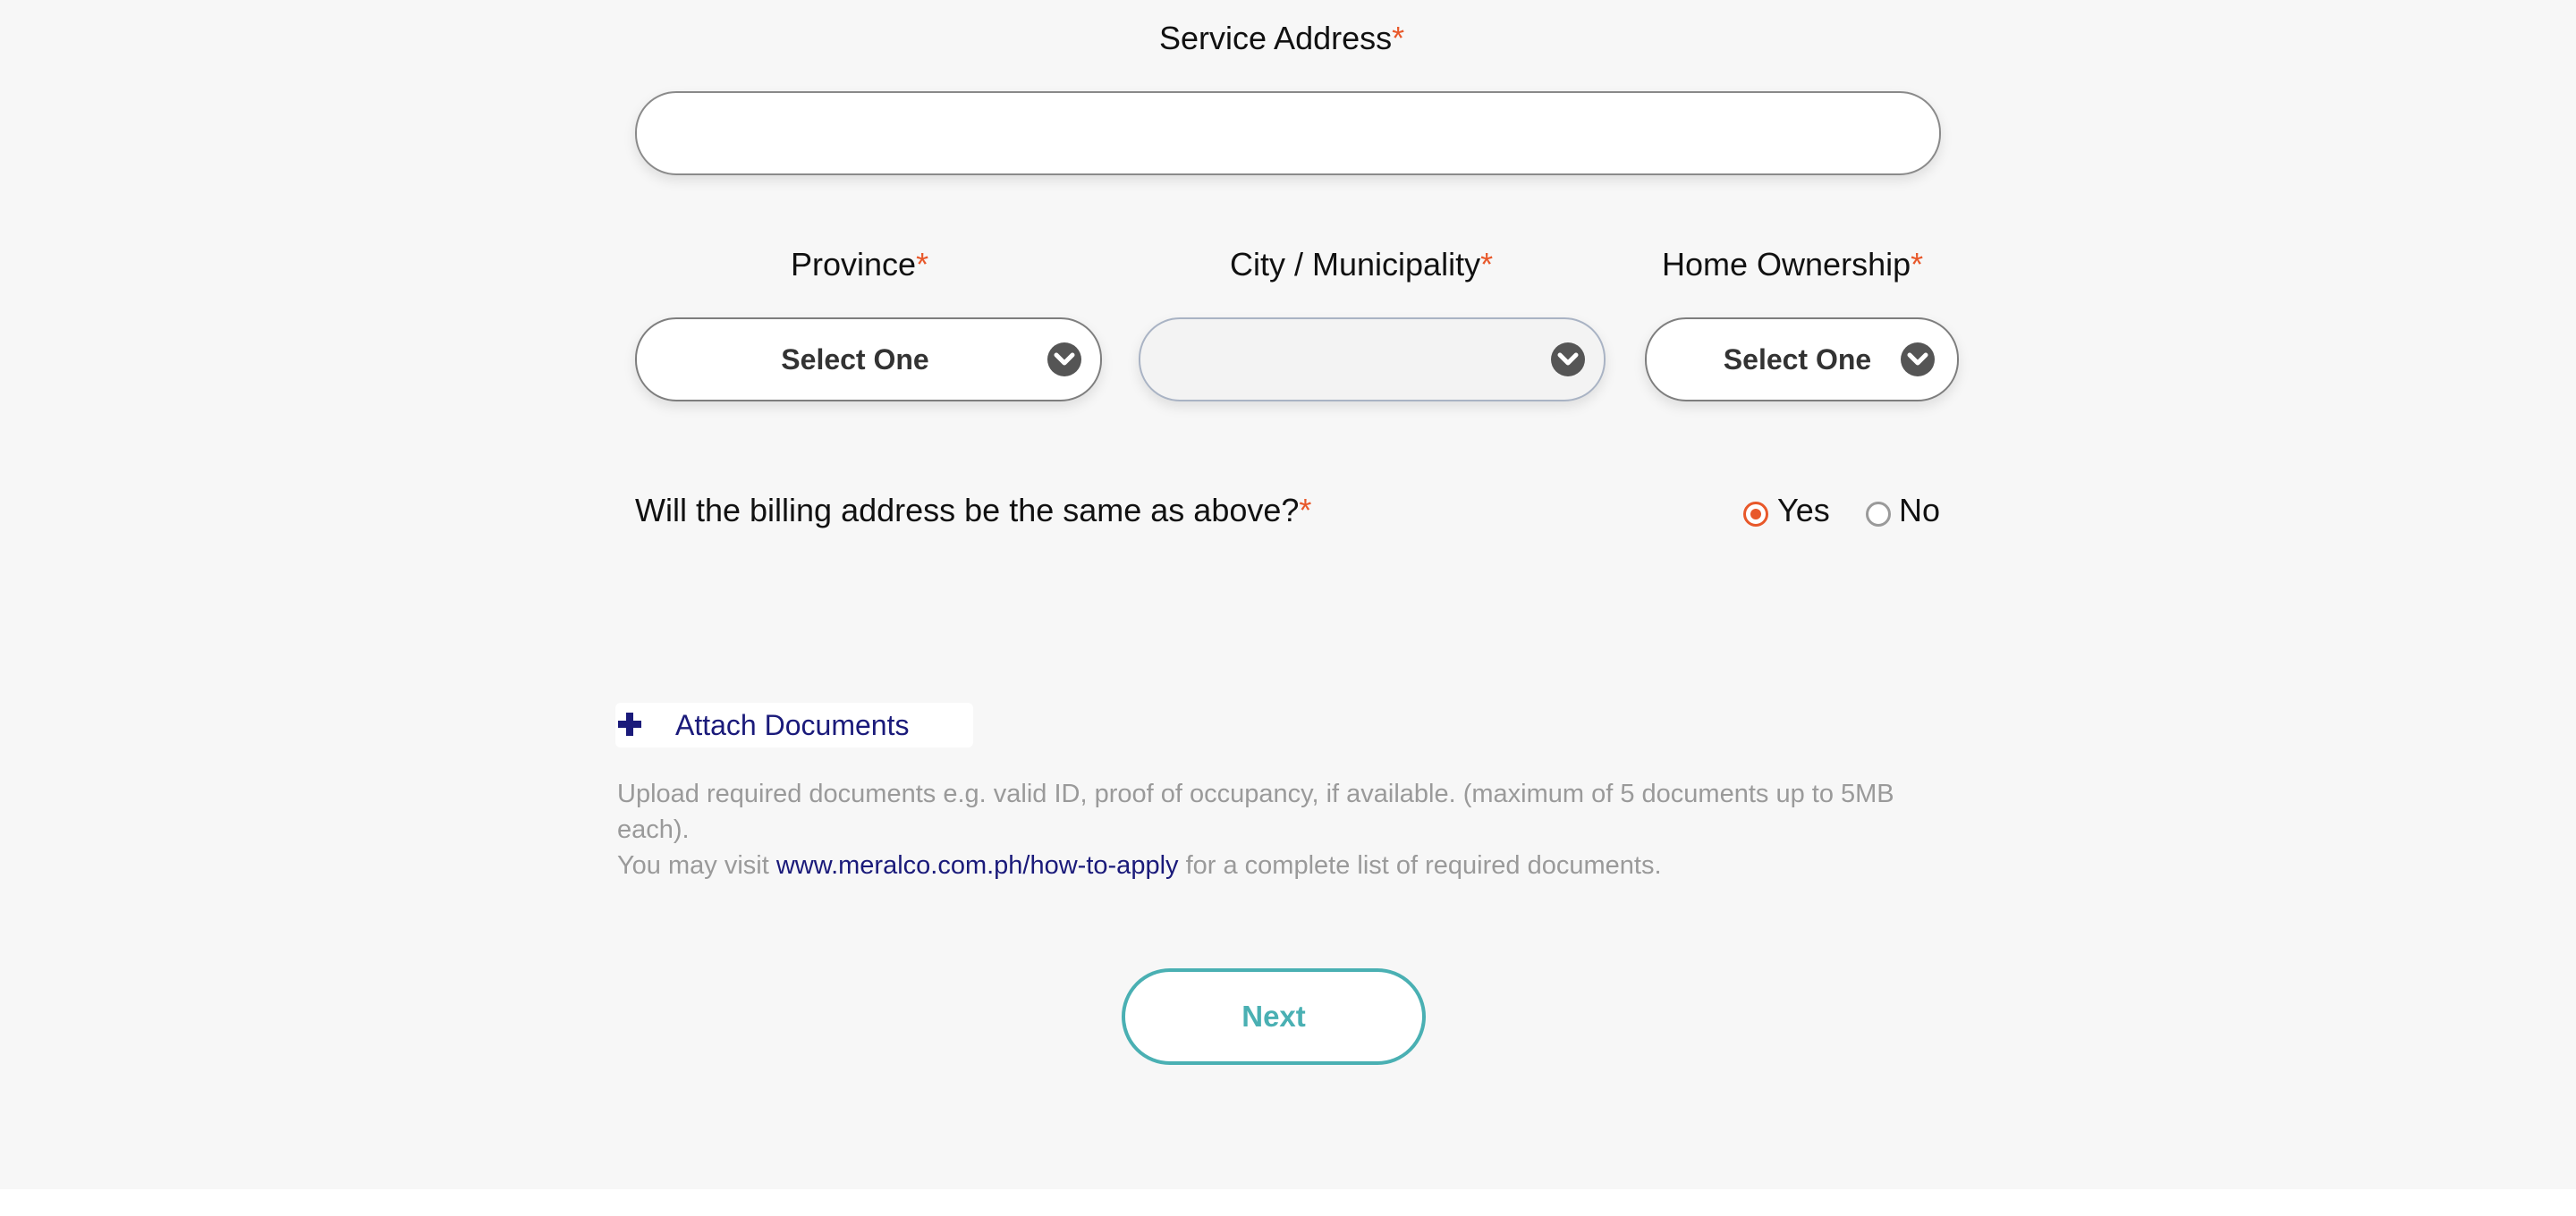 Image resolution: width=2576 pixels, height=1216 pixels. I want to click on city-label: City / Municipality*, so click(1362, 265).